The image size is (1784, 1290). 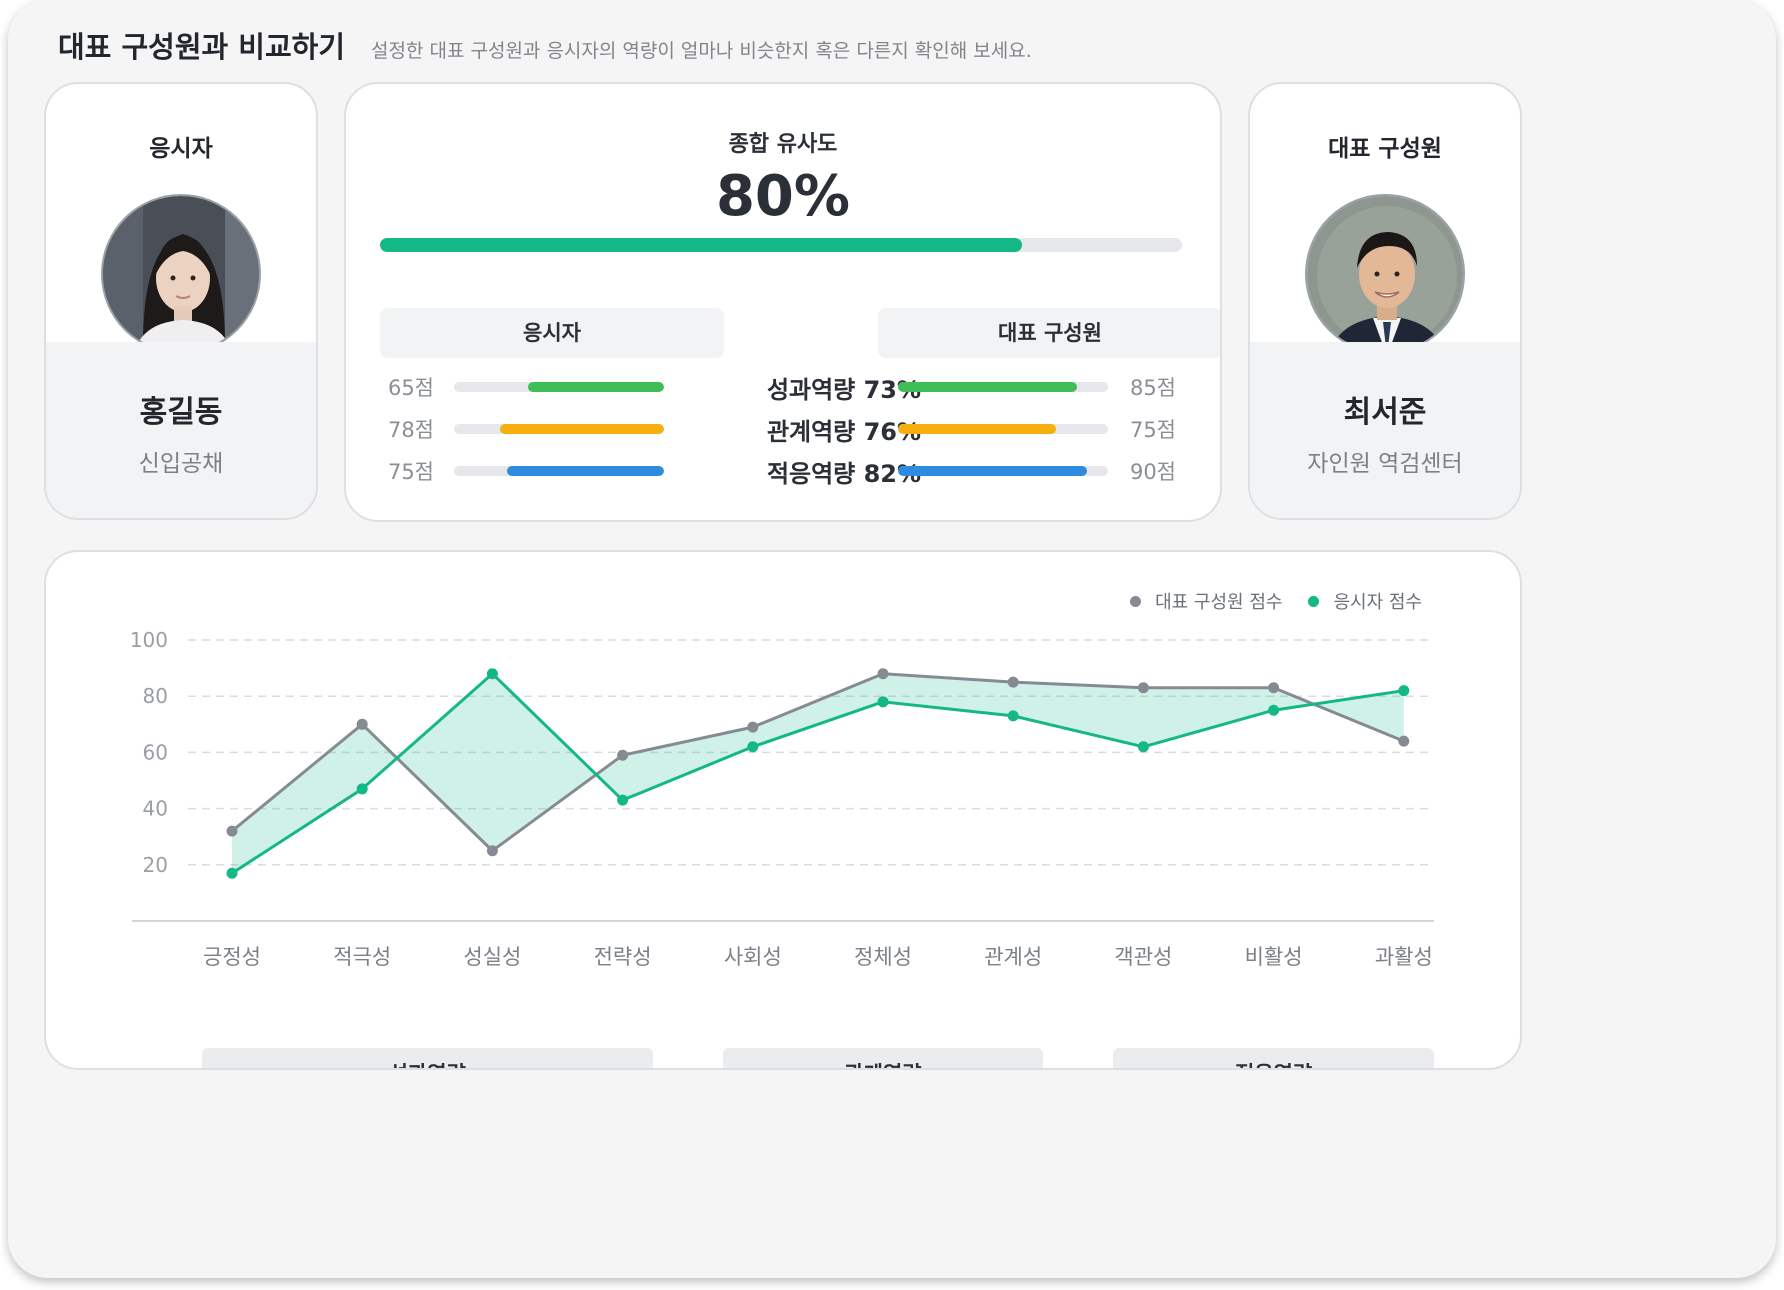 I want to click on x-tick-label: 성실성, so click(x=492, y=957).